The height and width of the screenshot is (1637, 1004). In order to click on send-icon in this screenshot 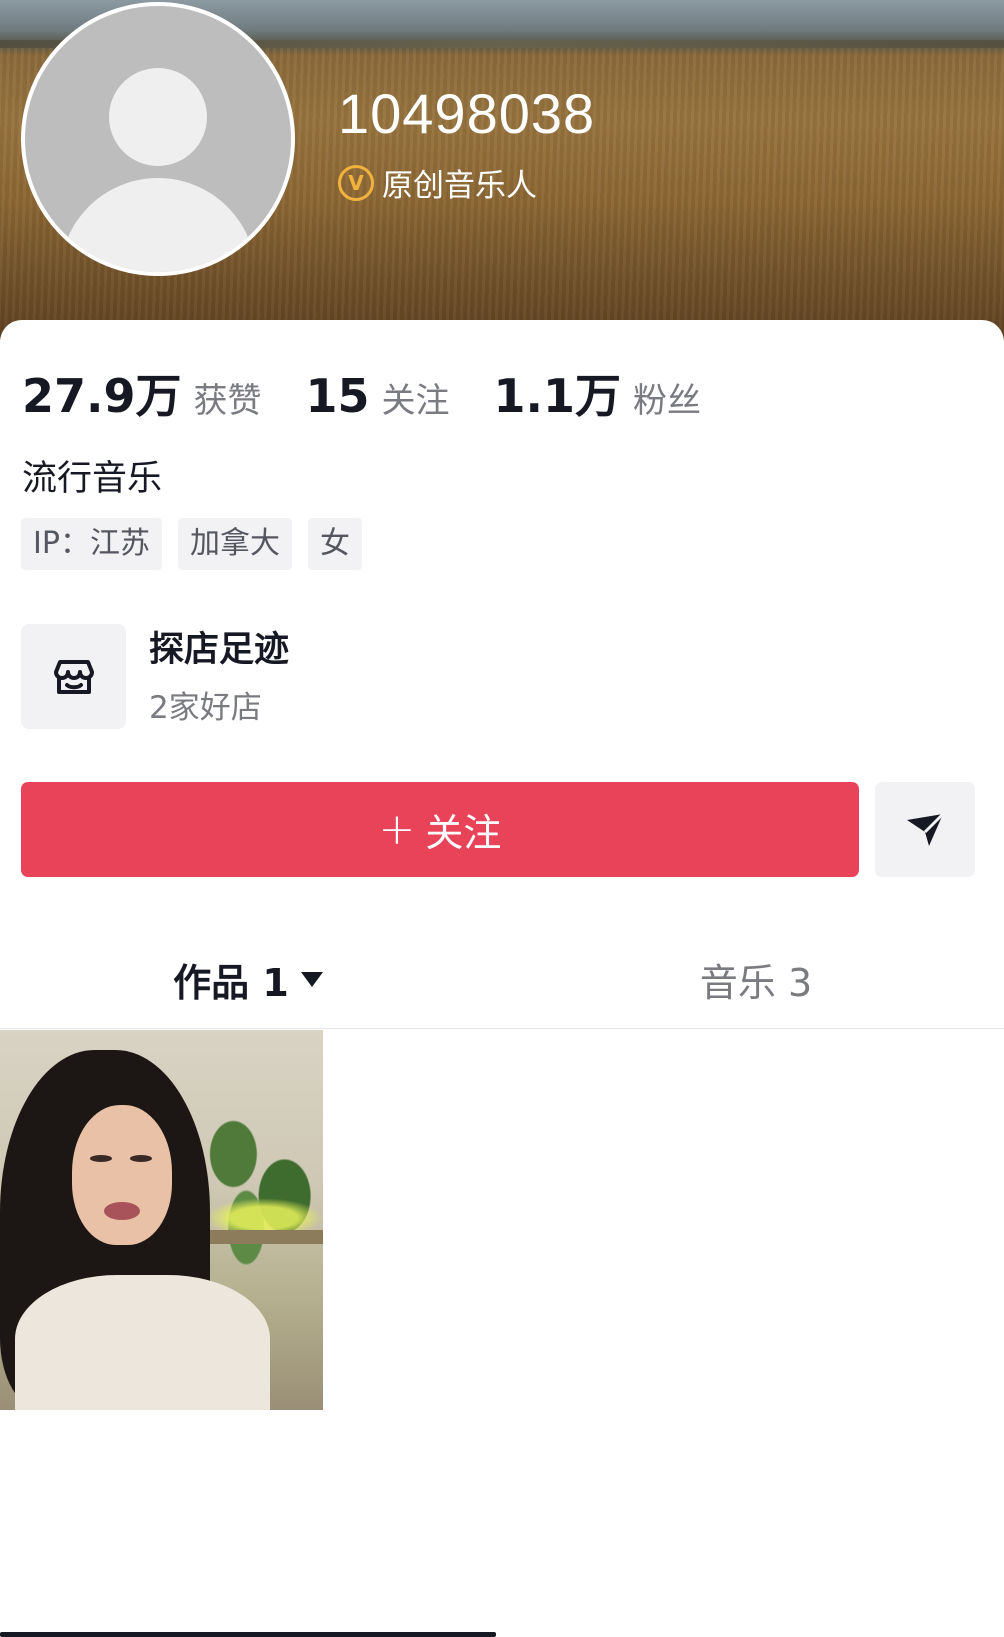, I will do `click(926, 829)`.